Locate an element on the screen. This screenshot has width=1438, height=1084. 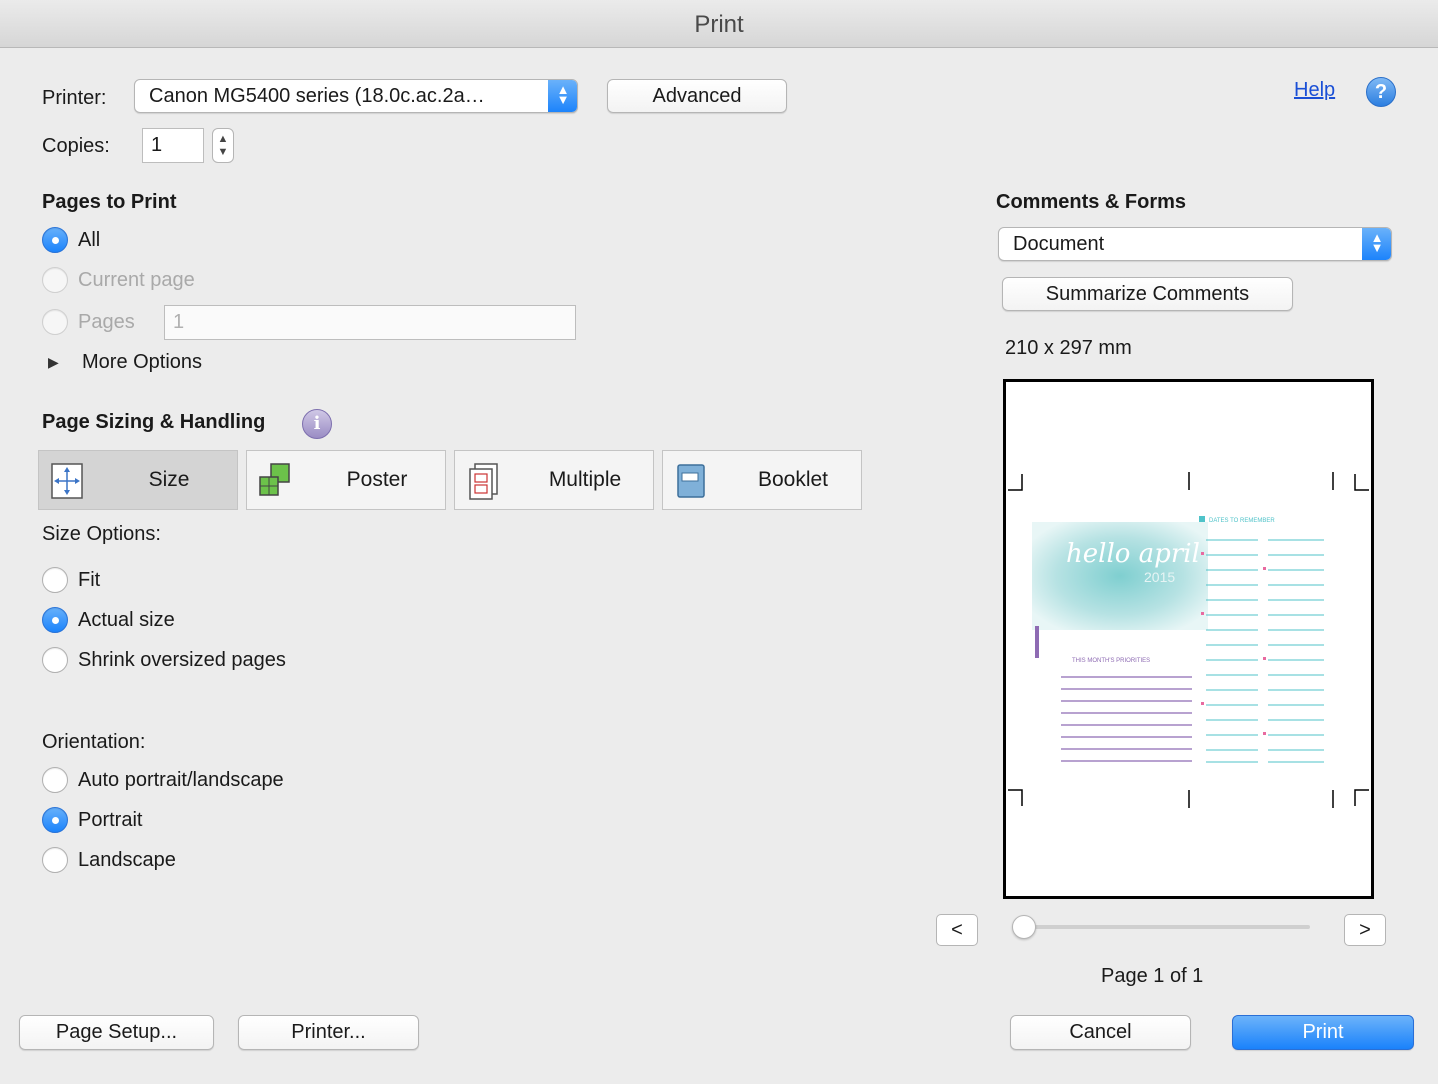
booklet-mode-label: Booklet is located at coordinates (793, 479).